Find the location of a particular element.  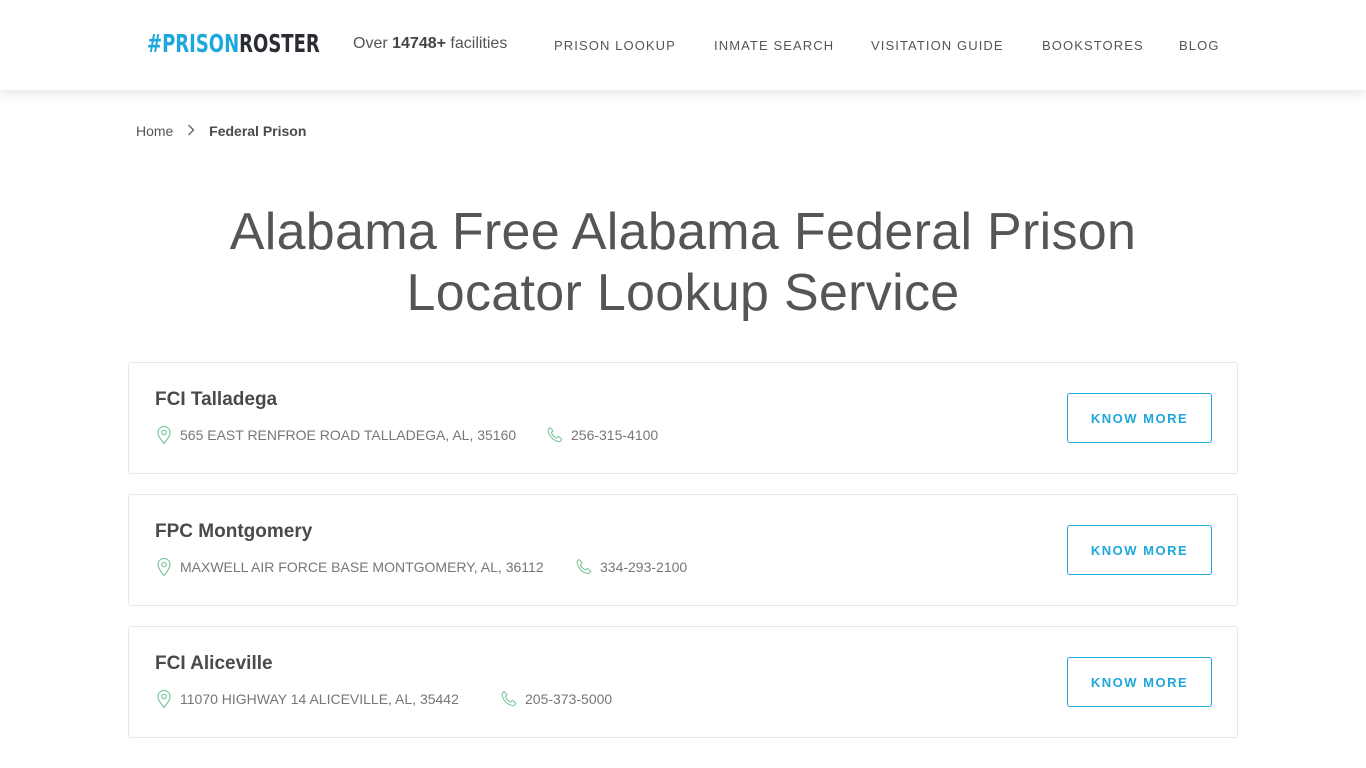

nav-bookstores: BOOKSTORES is located at coordinates (1093, 46).